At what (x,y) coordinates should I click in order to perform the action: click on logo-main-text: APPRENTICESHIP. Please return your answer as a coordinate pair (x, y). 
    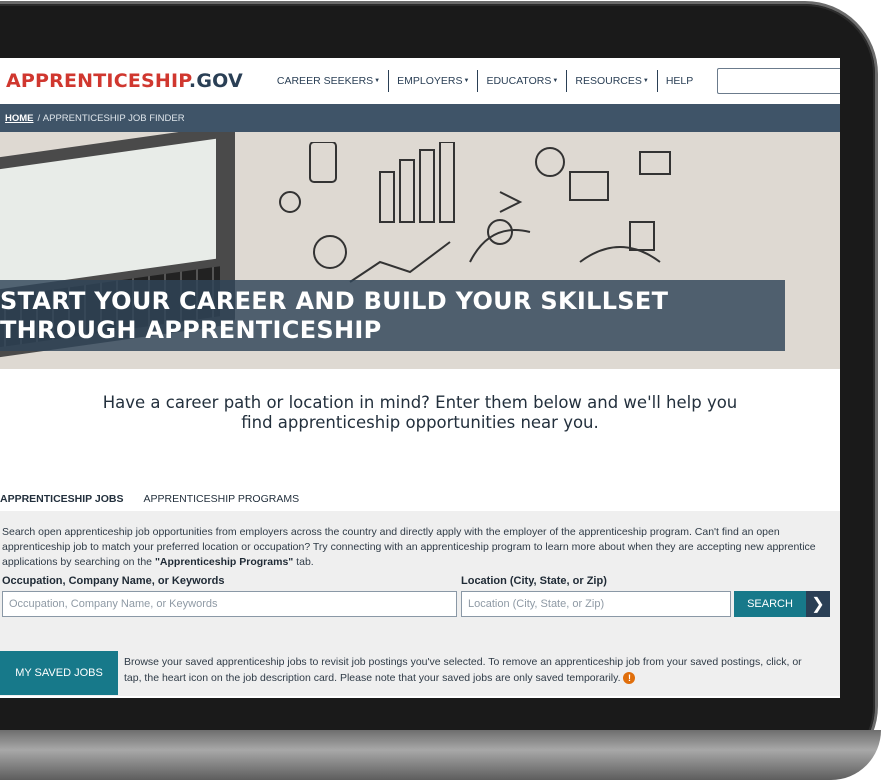
    Looking at the image, I should click on (97, 81).